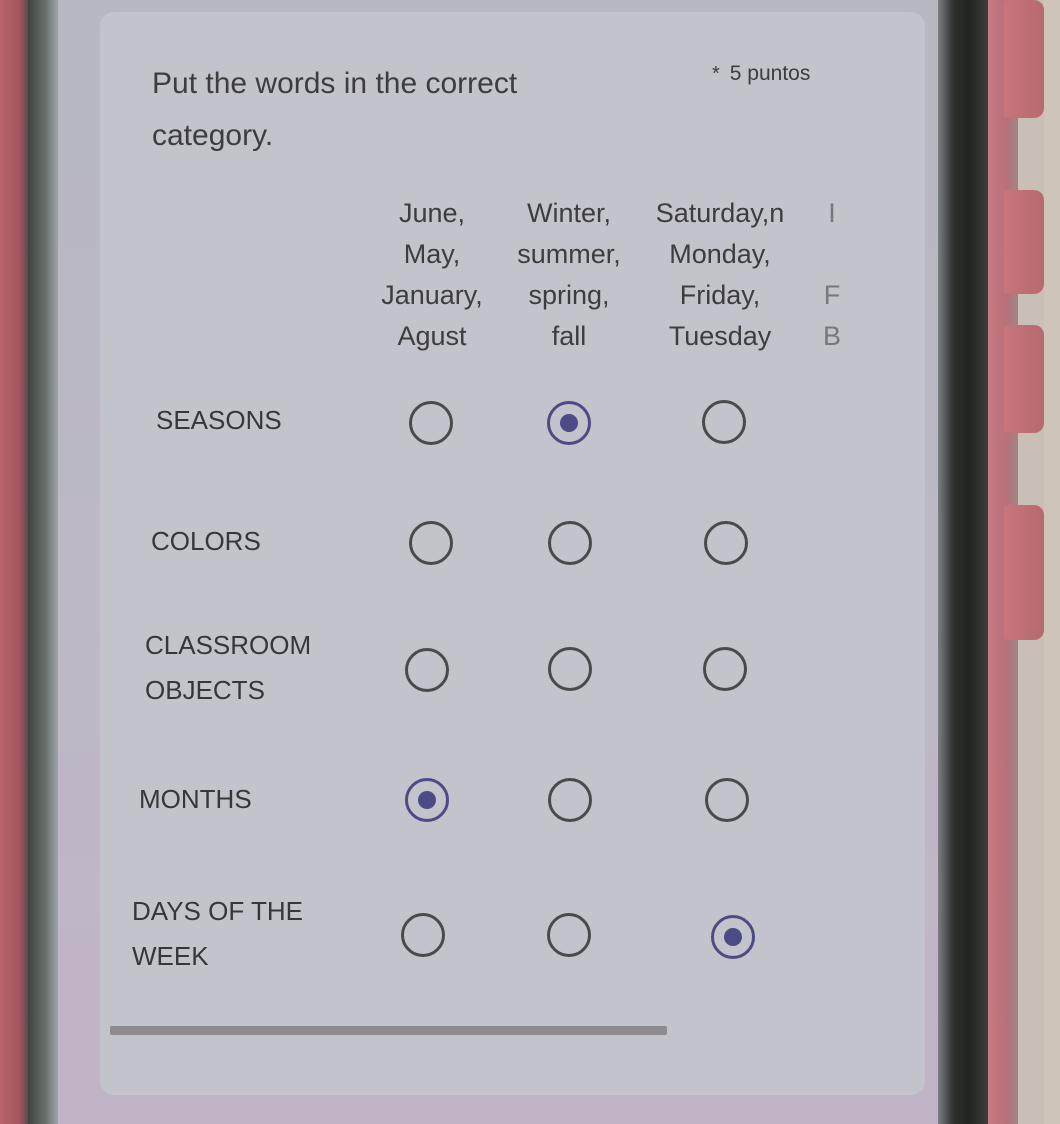  What do you see at coordinates (228, 667) in the screenshot?
I see `row-label-classroom-objects: CLASSROOM OBJECTS` at bounding box center [228, 667].